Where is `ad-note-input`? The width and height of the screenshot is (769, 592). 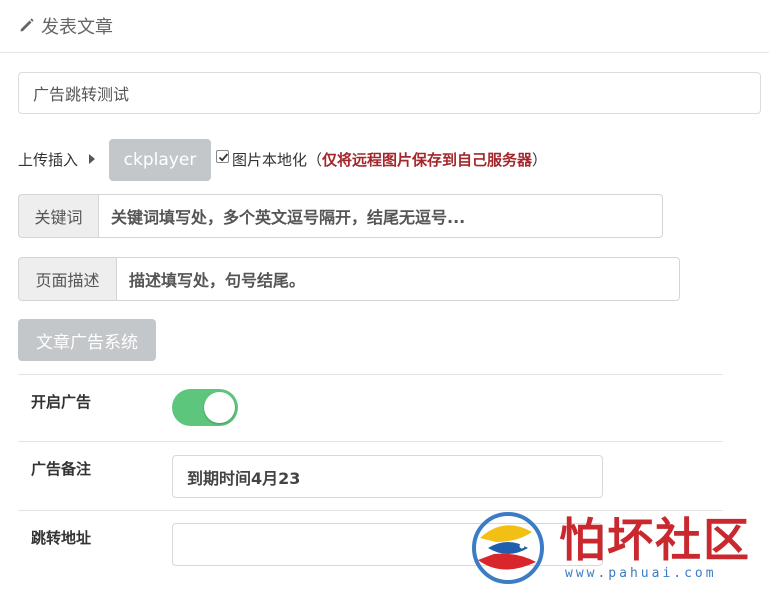 ad-note-input is located at coordinates (387, 476).